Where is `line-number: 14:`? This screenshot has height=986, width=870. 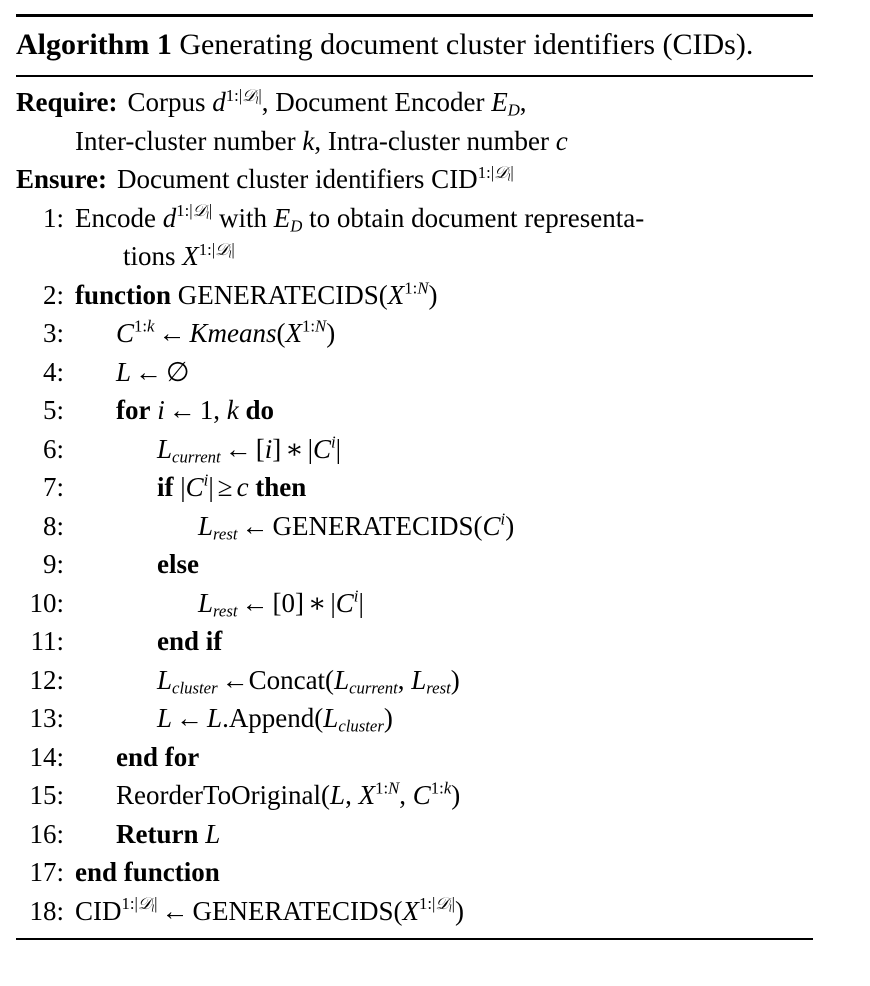 line-number: 14: is located at coordinates (46, 756).